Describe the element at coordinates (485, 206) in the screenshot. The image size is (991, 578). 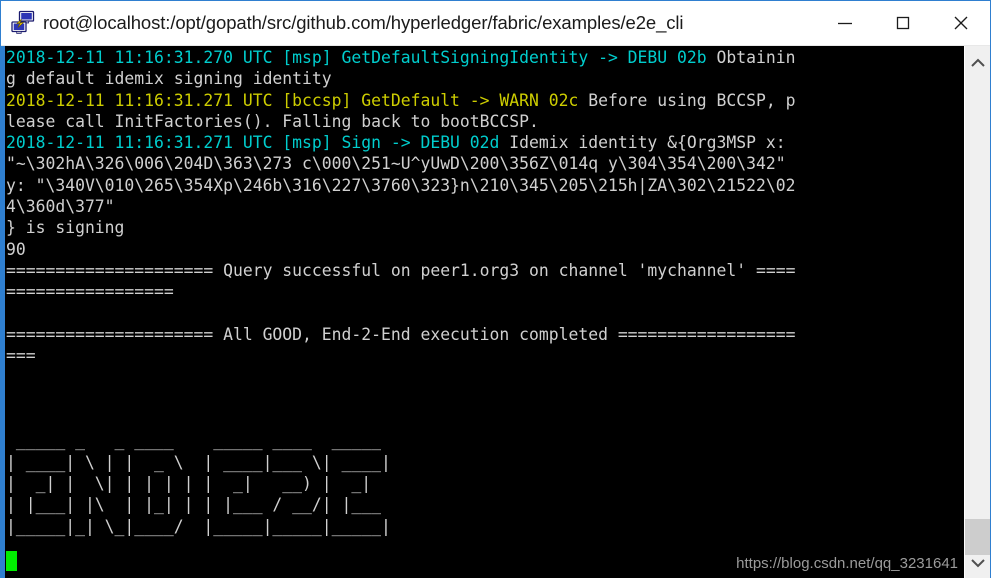
I see `terminal-line: 4\360d\377"` at that location.